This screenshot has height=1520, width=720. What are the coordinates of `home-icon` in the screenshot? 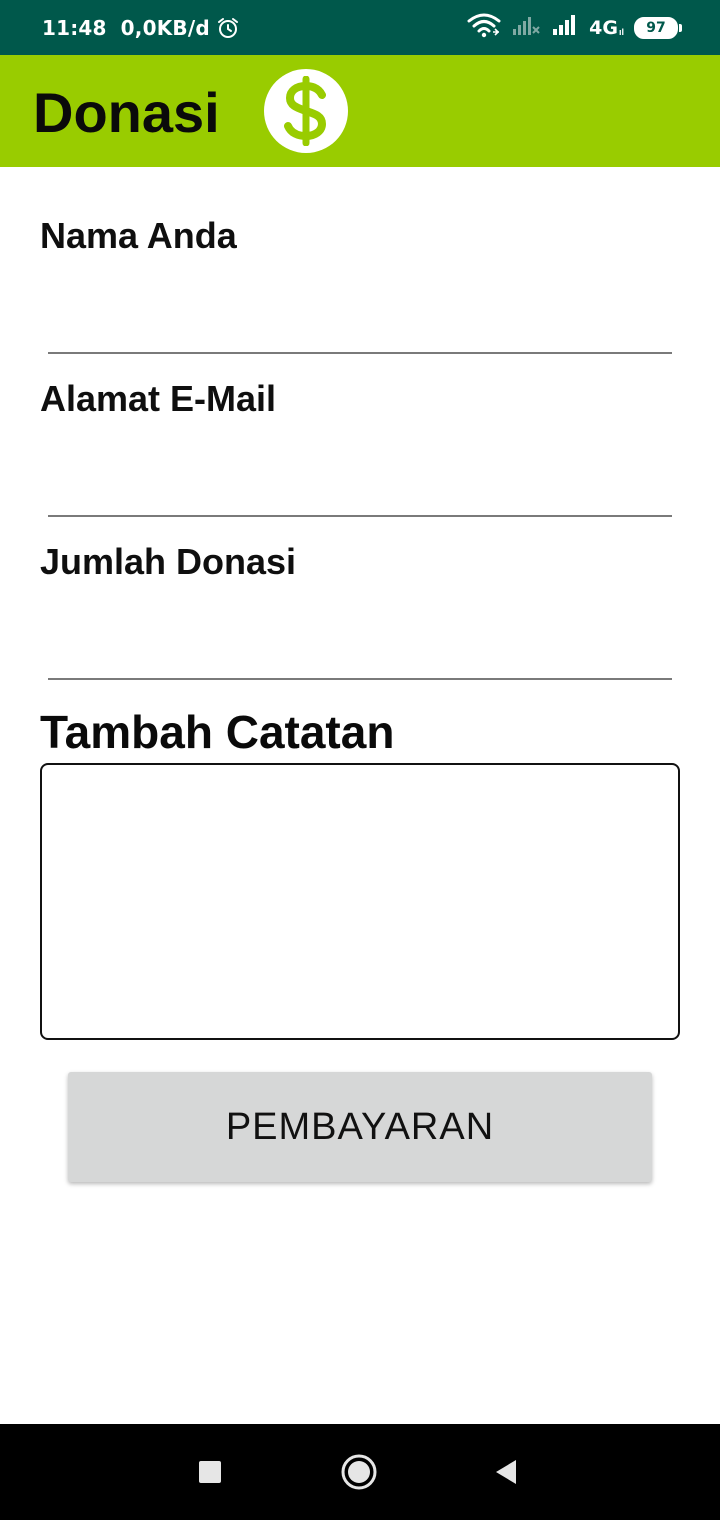 It's located at (359, 1472).